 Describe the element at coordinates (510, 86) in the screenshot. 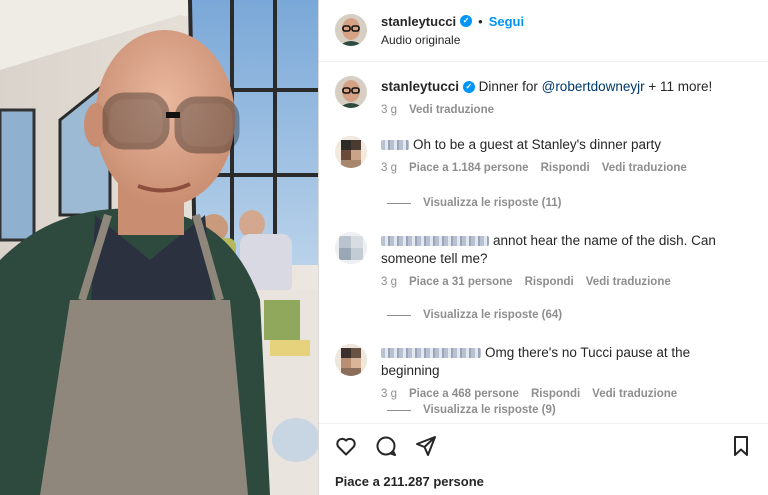

I see `caption-text: Dinner for` at that location.